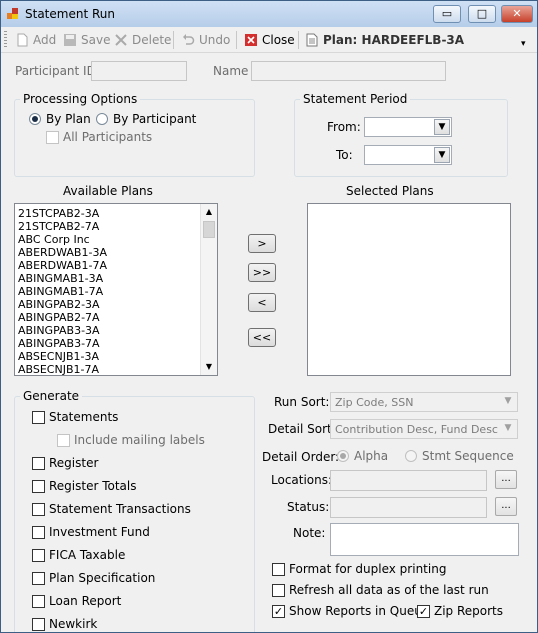 The width and height of the screenshot is (538, 633). I want to click on alpha-label: Alpha, so click(371, 456).